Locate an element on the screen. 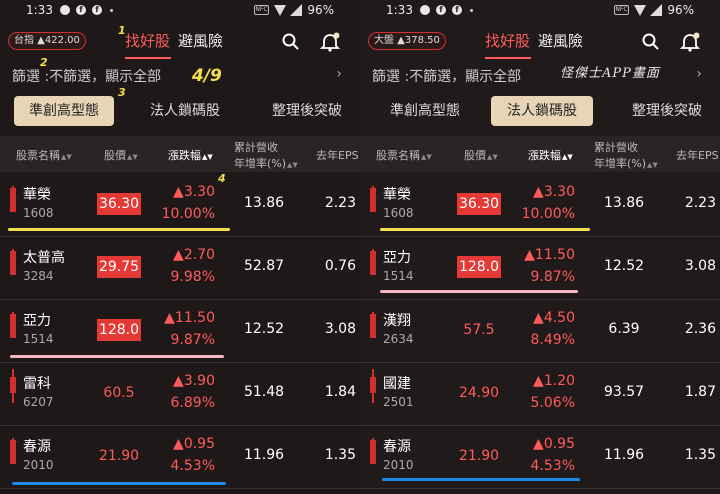  stock-price: 60.5 is located at coordinates (119, 393).